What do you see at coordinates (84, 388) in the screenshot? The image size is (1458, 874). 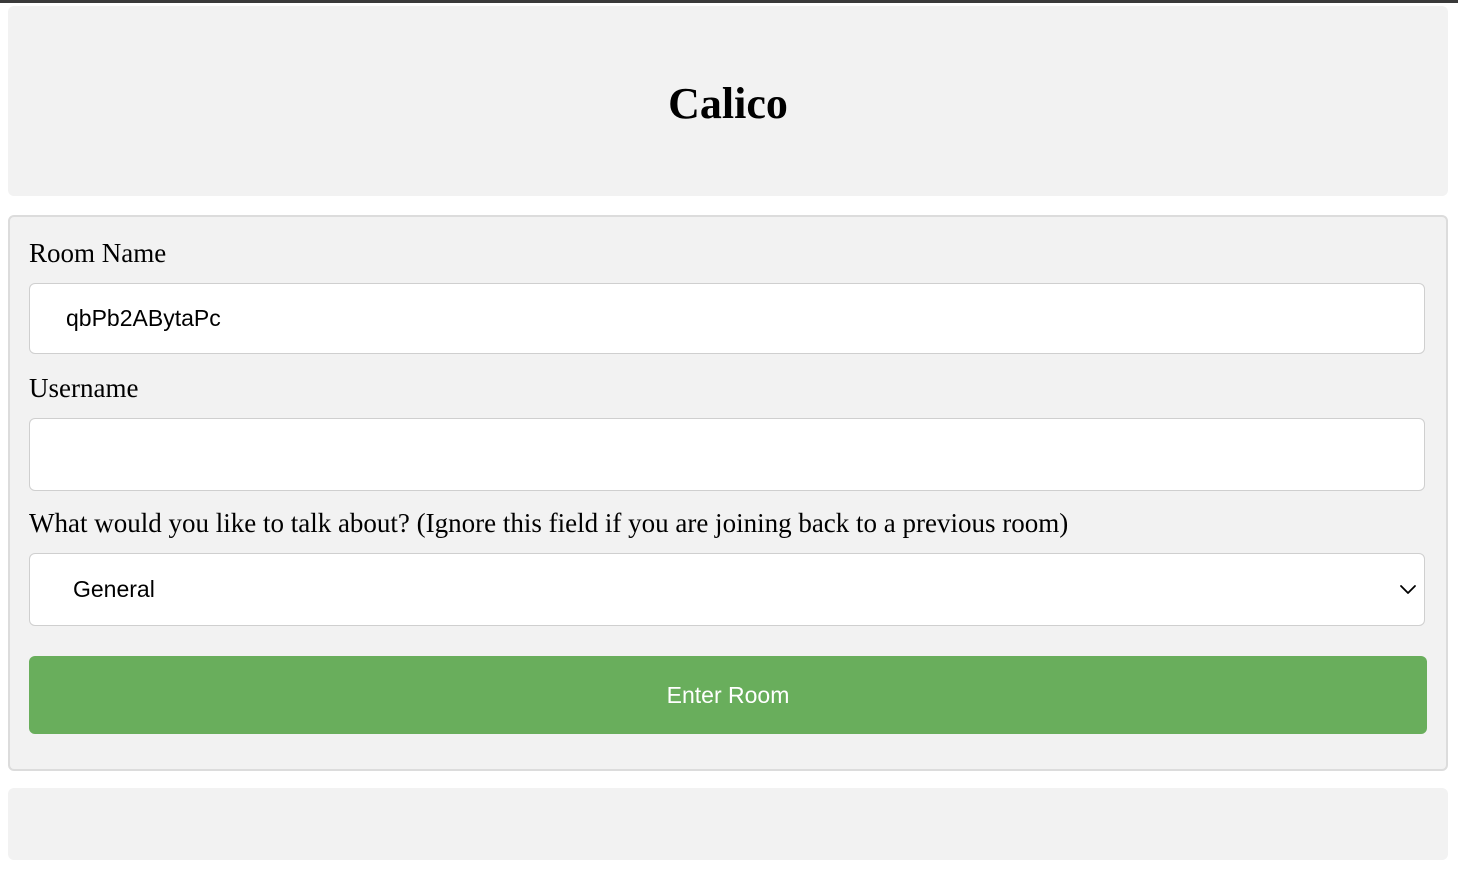 I see `username-label: Username` at bounding box center [84, 388].